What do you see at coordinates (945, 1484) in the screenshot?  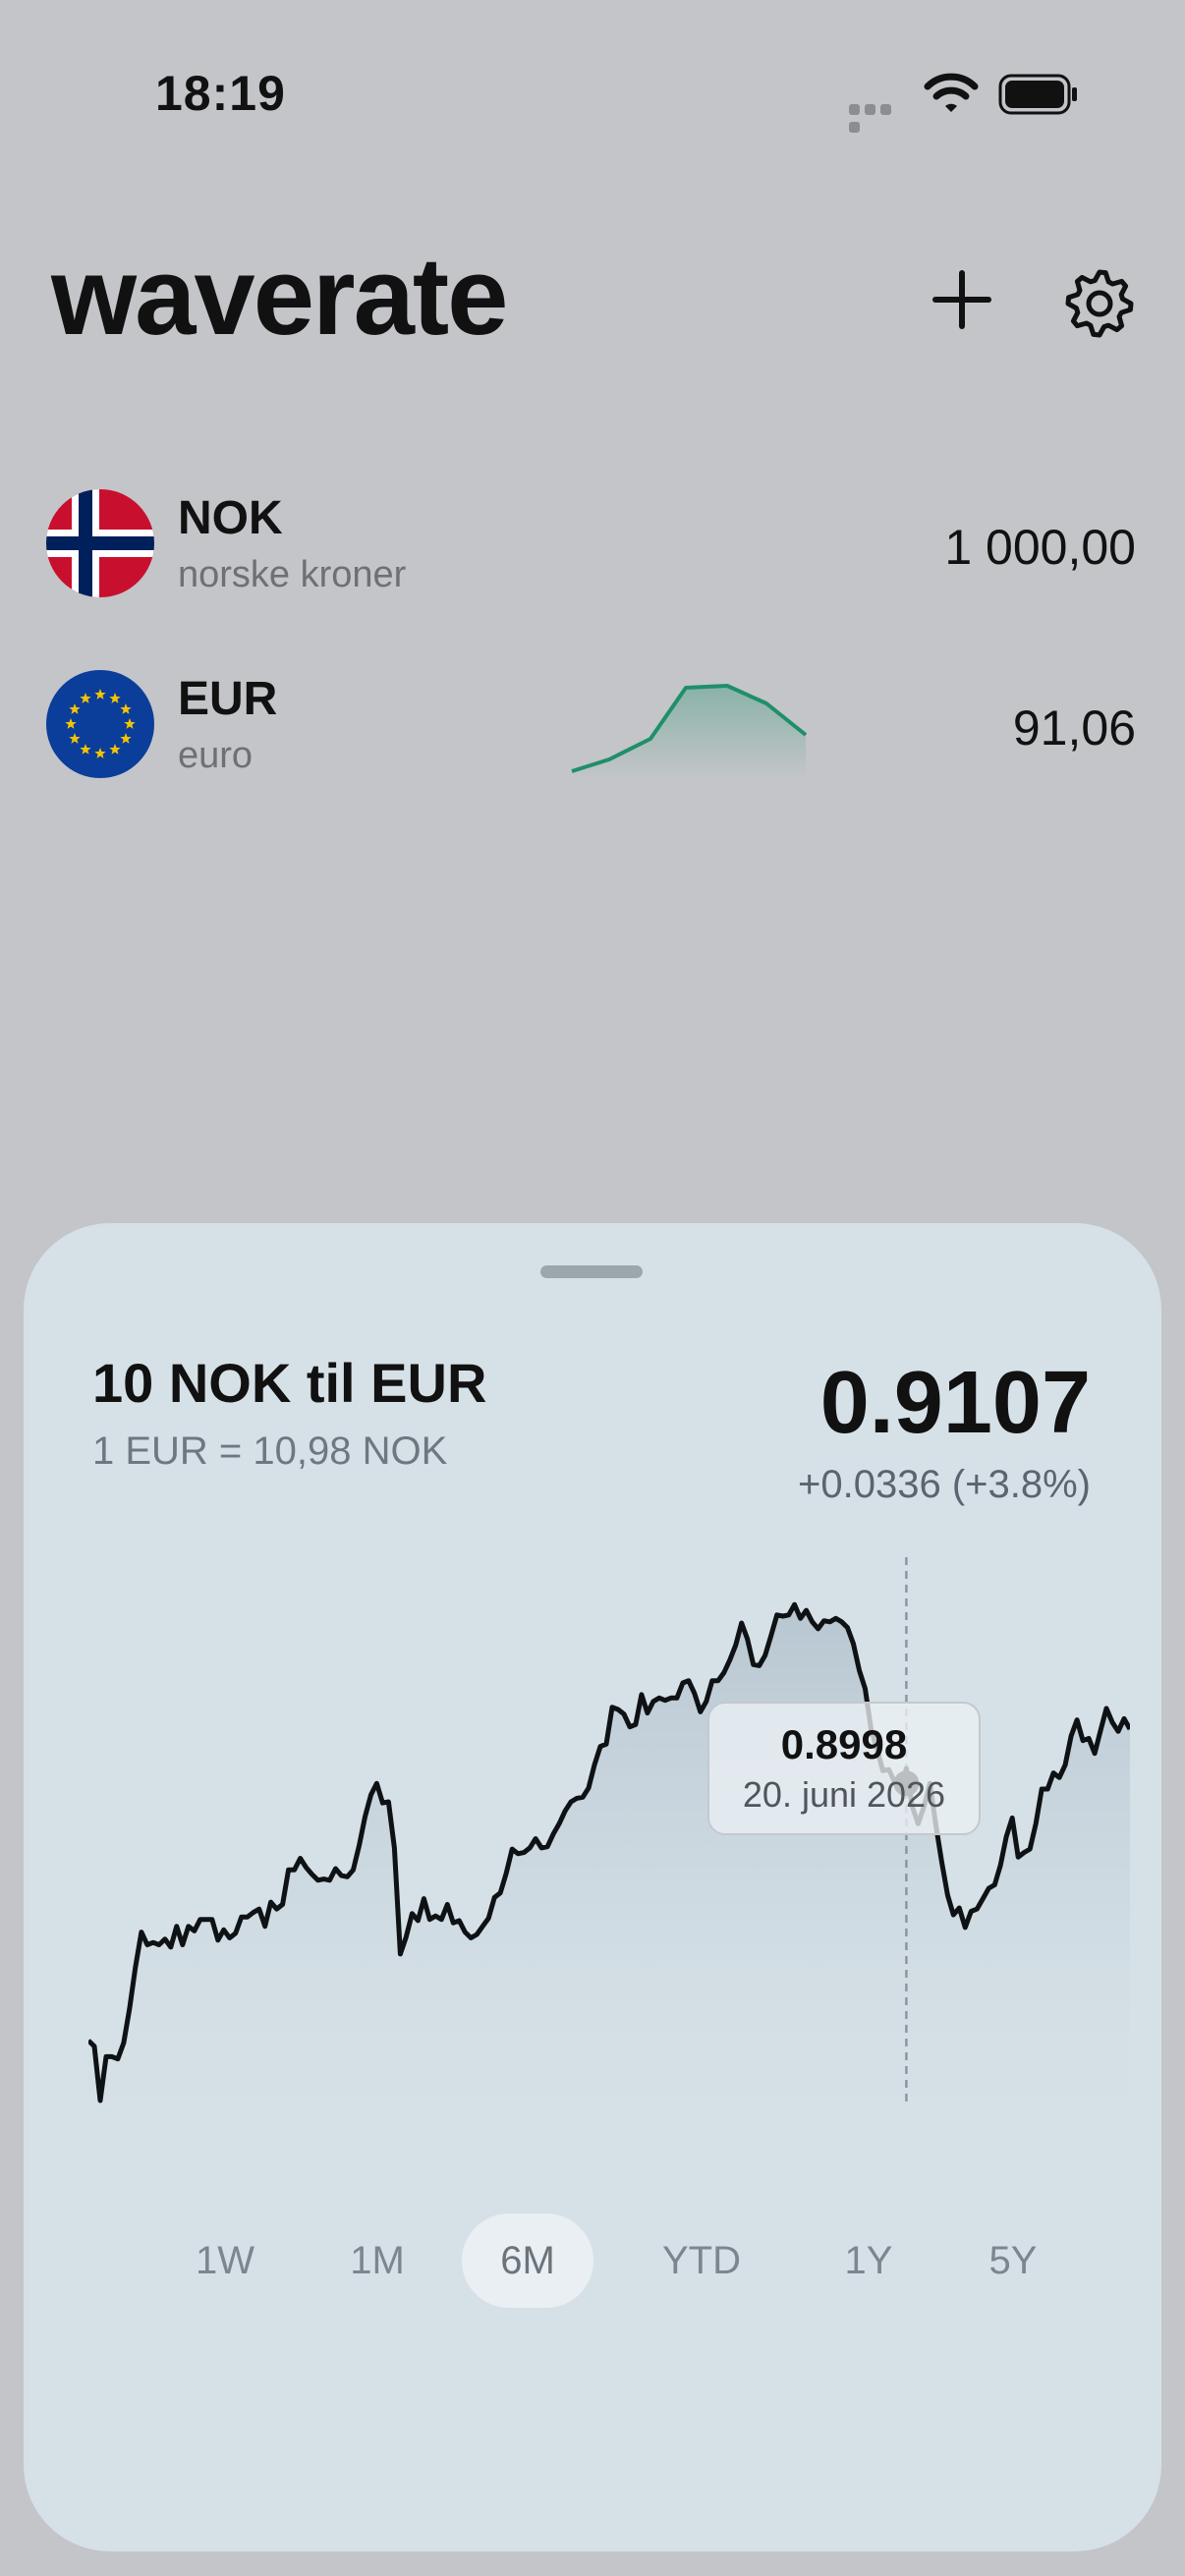 I see `value-change: +0.0336 (+3.8%)` at bounding box center [945, 1484].